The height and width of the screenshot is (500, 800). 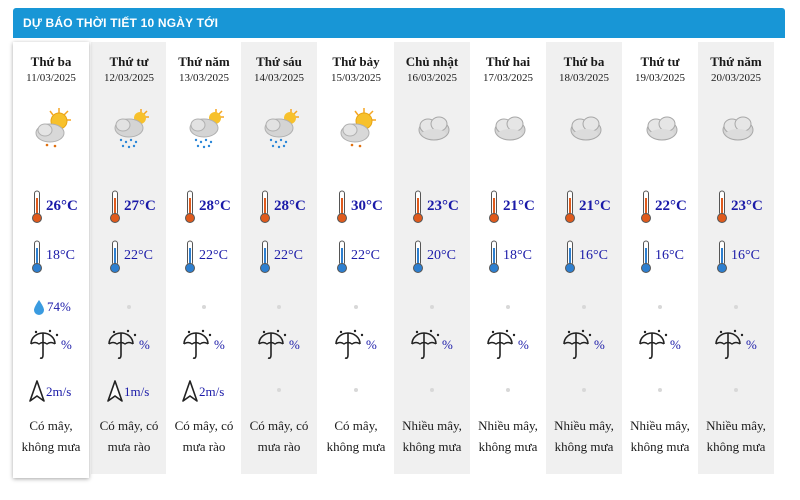 What do you see at coordinates (279, 78) in the screenshot?
I see `day-date: 14/03/2025` at bounding box center [279, 78].